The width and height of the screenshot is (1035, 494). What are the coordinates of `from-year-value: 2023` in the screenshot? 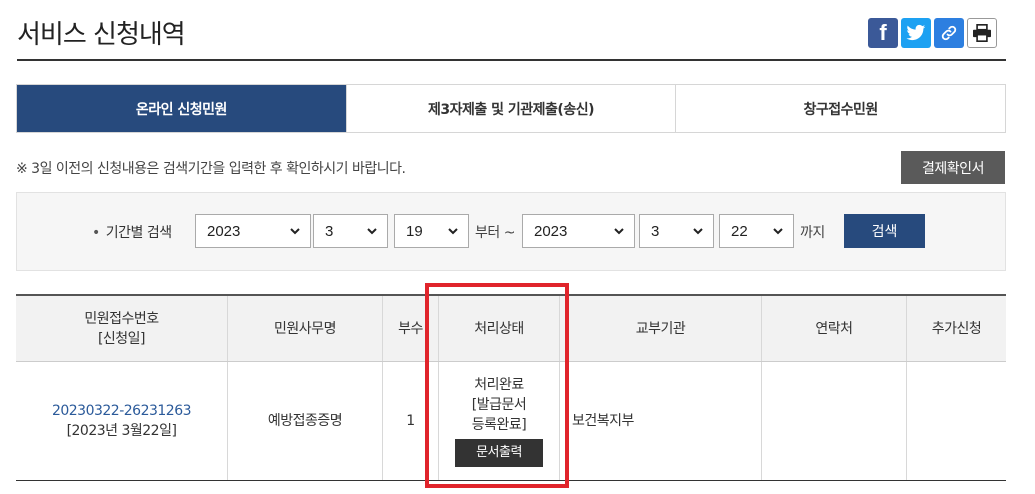 It's located at (224, 231).